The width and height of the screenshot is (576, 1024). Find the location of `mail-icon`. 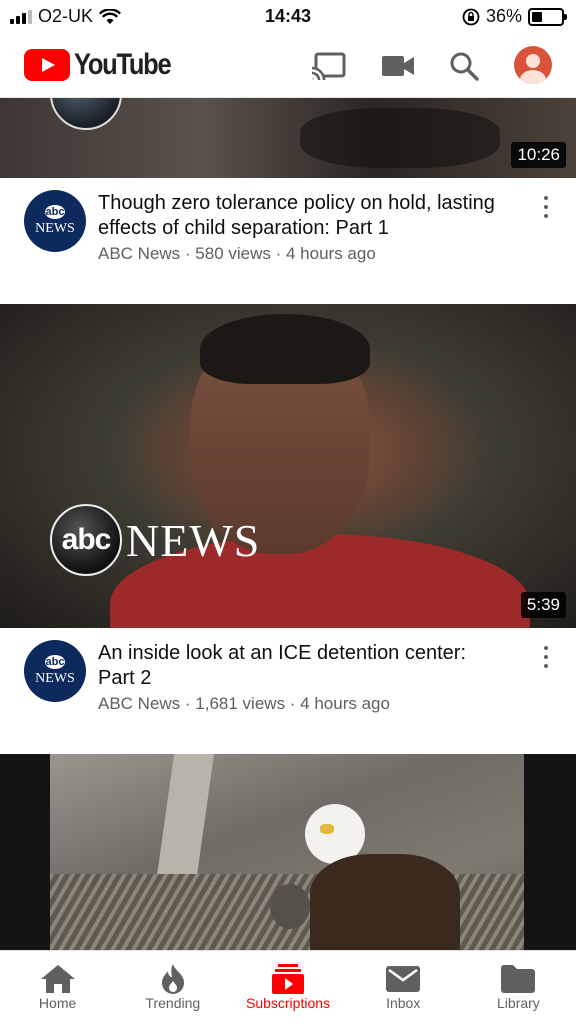

mail-icon is located at coordinates (403, 979).